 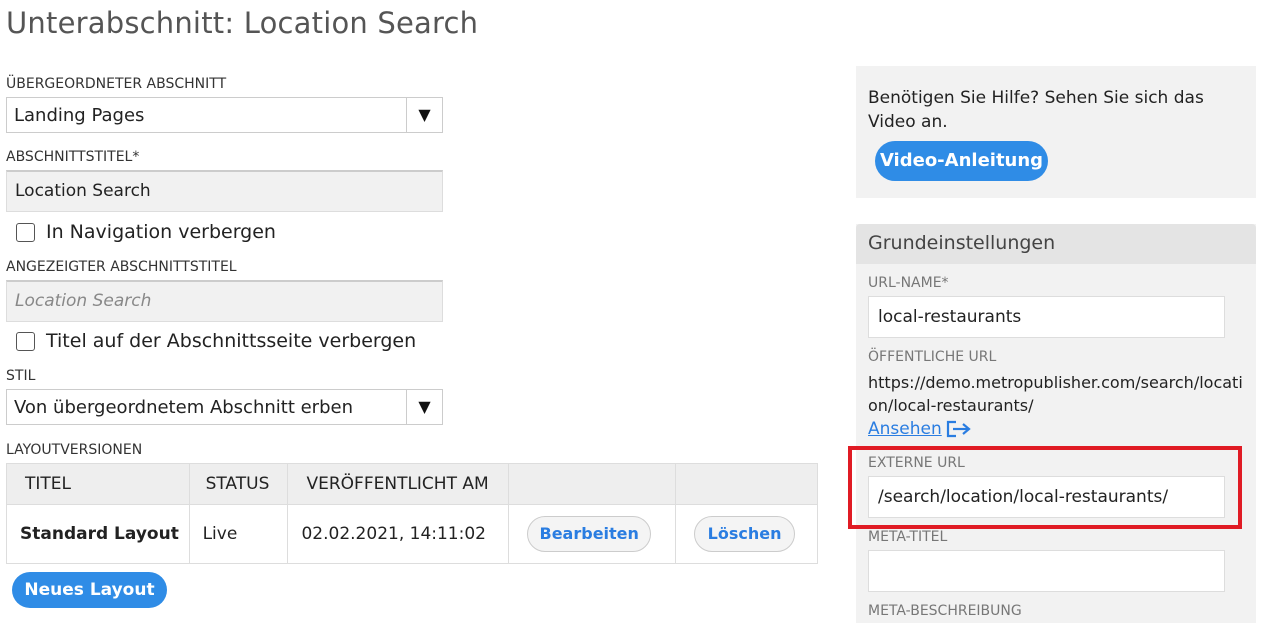 I want to click on layouts-label: LAYOUTVERSIONEN, so click(x=74, y=450).